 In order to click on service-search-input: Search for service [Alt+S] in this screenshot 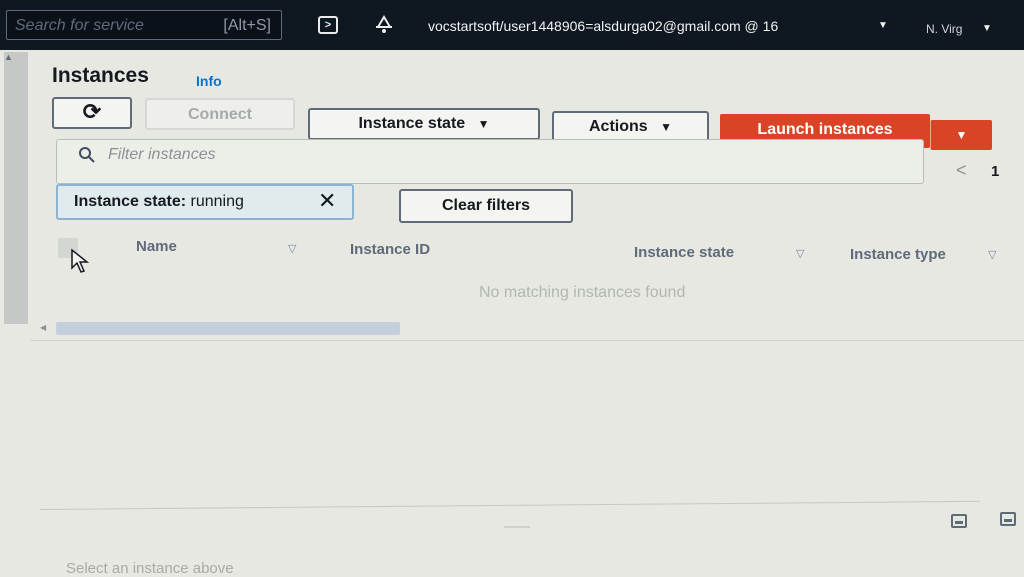, I will do `click(144, 25)`.